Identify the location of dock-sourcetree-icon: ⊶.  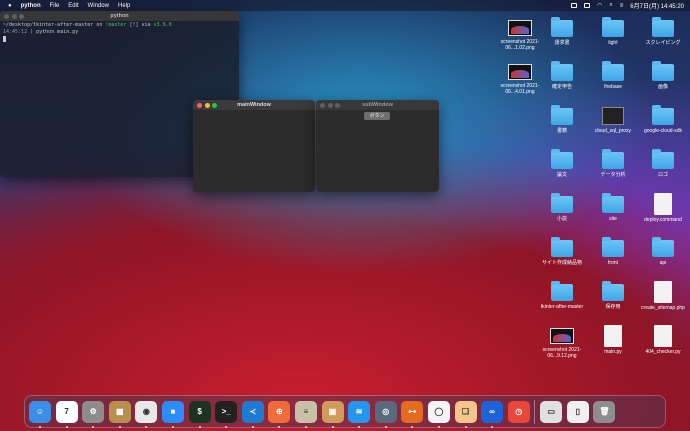
(412, 414).